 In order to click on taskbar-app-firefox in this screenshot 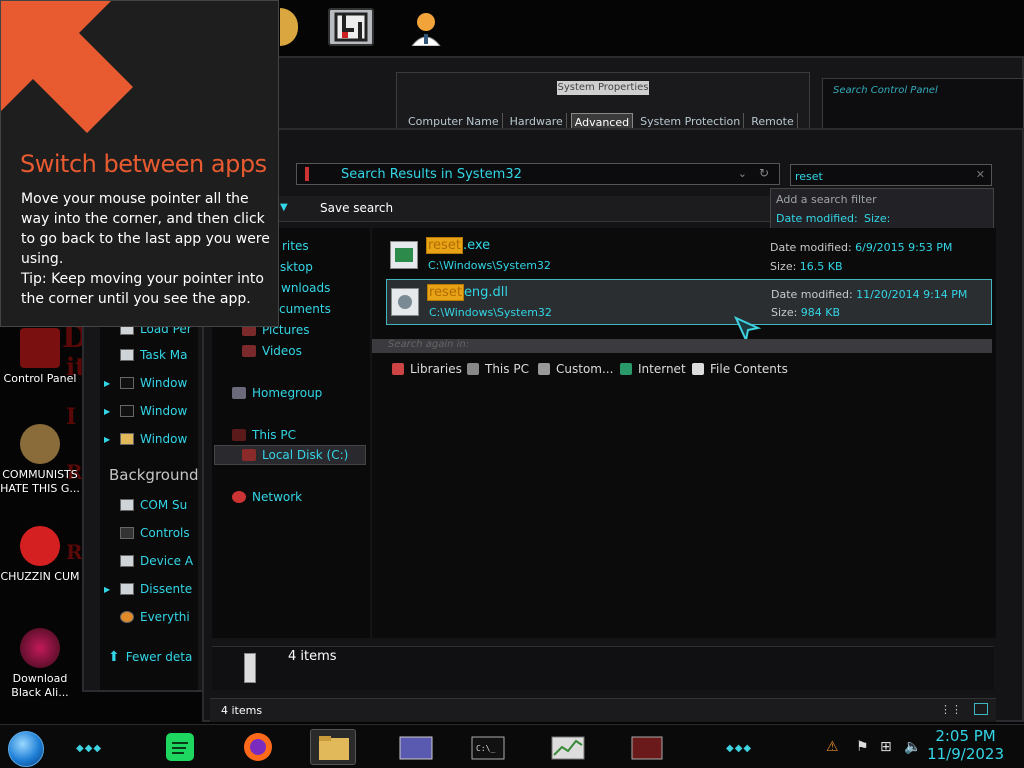, I will do `click(259, 747)`.